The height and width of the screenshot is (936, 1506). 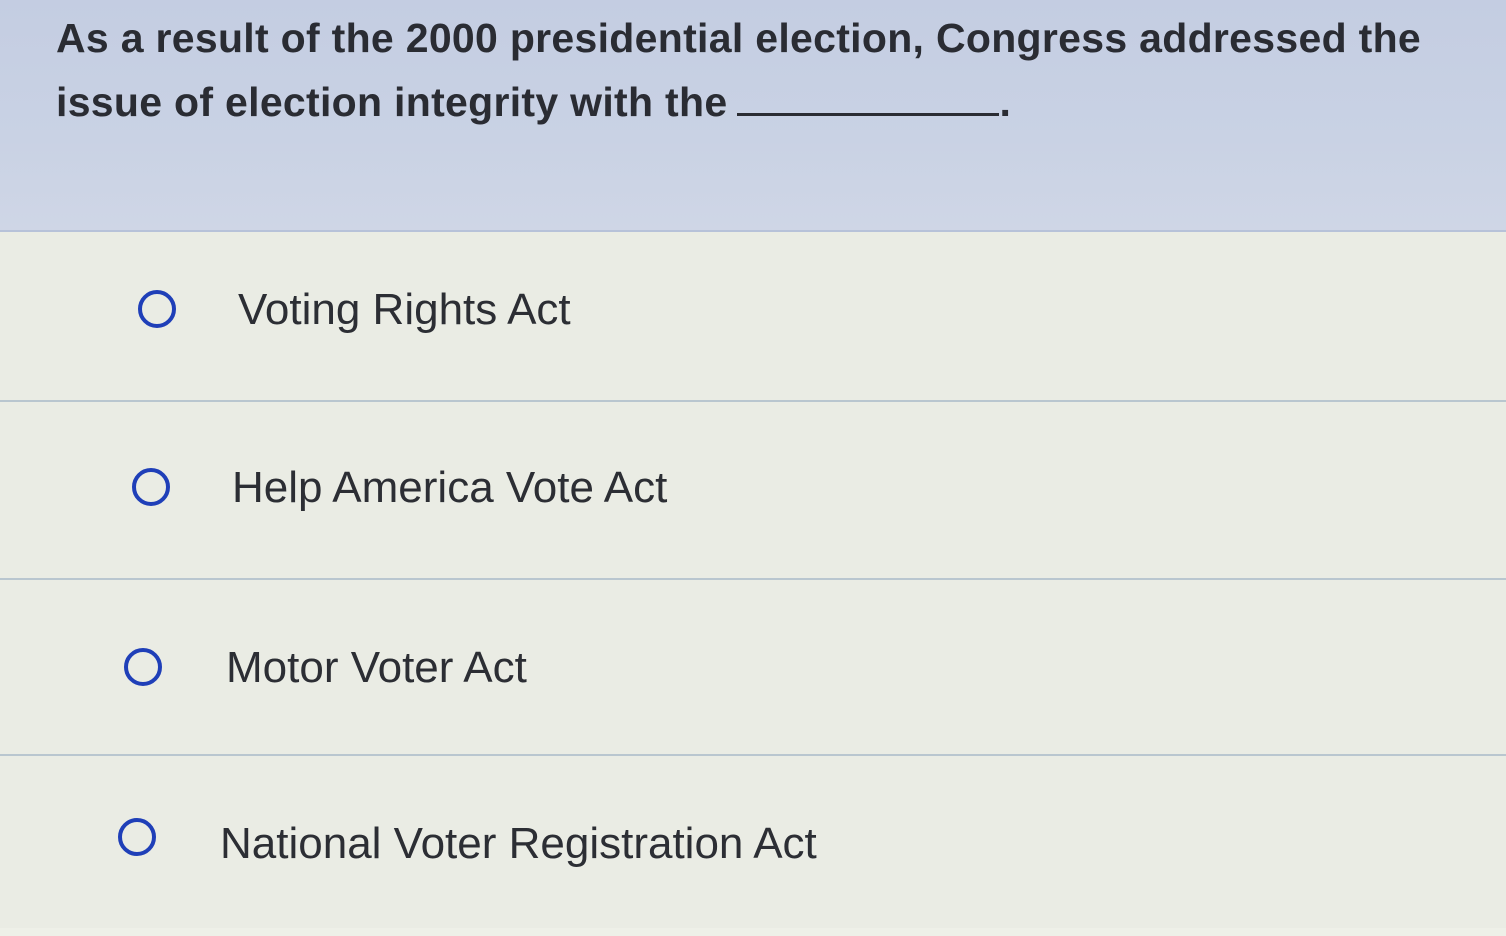 I want to click on answer-blank, so click(x=868, y=101).